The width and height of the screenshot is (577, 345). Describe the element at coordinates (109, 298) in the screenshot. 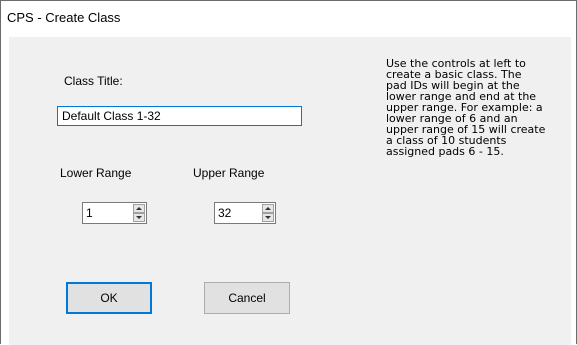

I see `ok-button: OK` at that location.